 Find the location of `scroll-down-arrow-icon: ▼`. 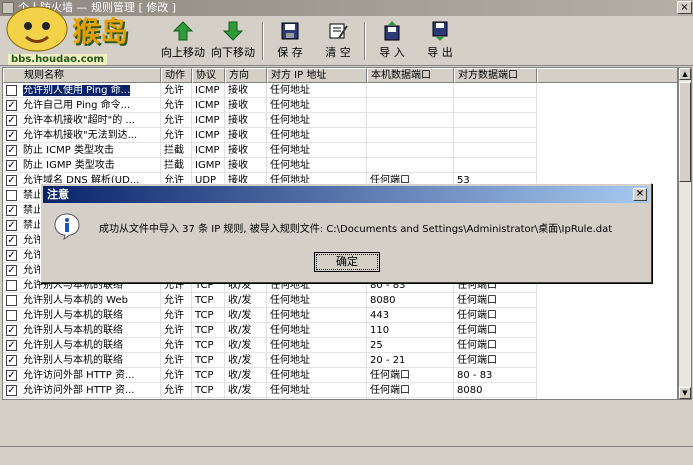

scroll-down-arrow-icon: ▼ is located at coordinates (685, 393).